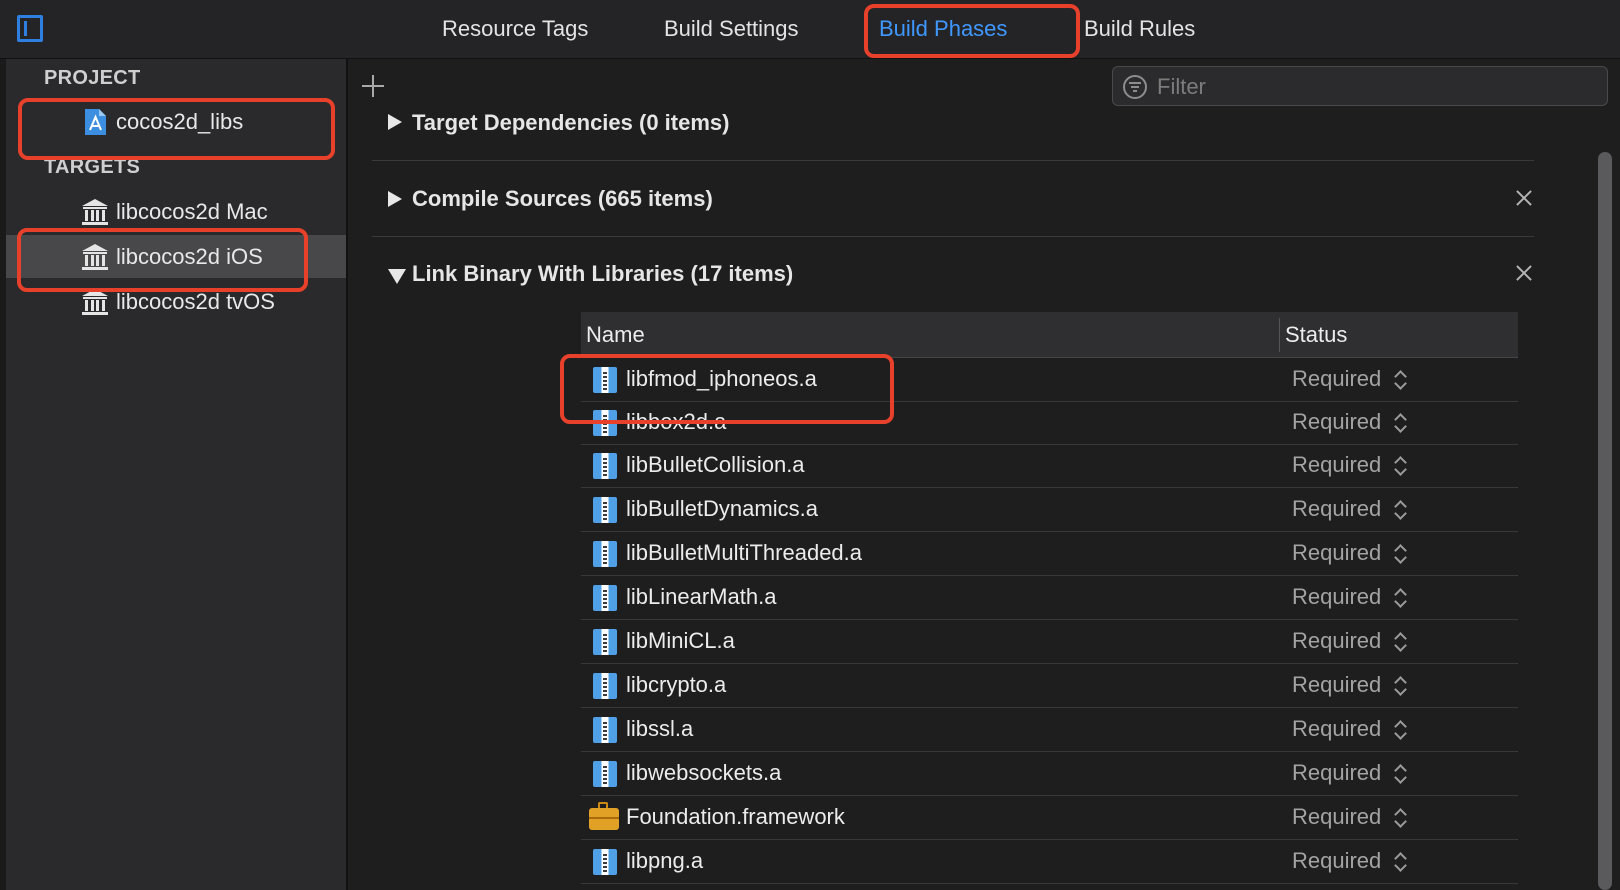 This screenshot has width=1620, height=890. Describe the element at coordinates (715, 464) in the screenshot. I see `library-name: libBulletCollision.a` at that location.